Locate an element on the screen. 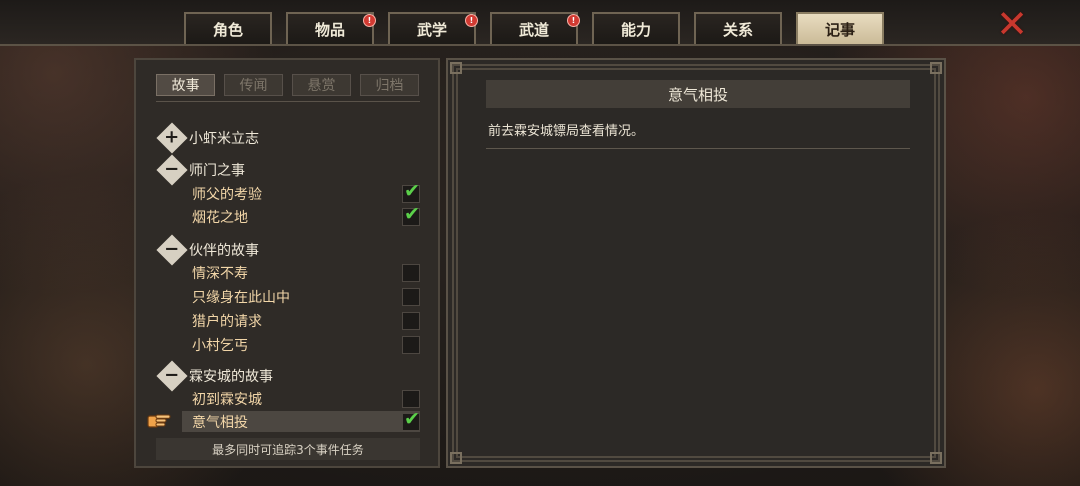 The height and width of the screenshot is (486, 1080). subtab-story: 故事 is located at coordinates (185, 85).